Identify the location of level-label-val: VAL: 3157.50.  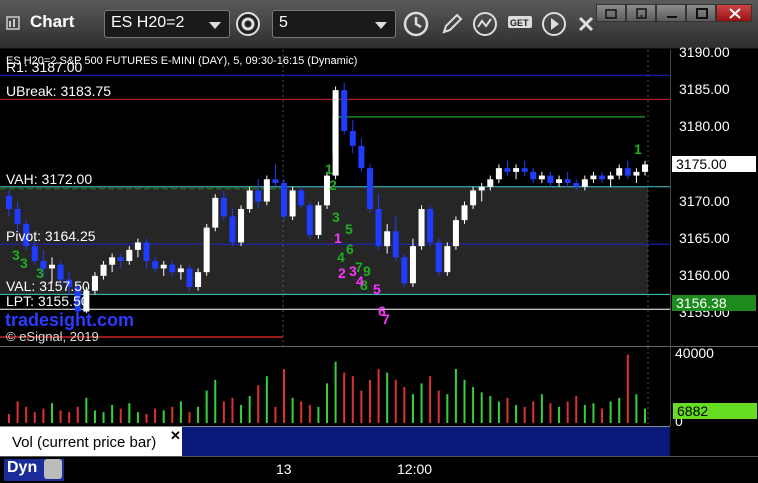
(48, 286).